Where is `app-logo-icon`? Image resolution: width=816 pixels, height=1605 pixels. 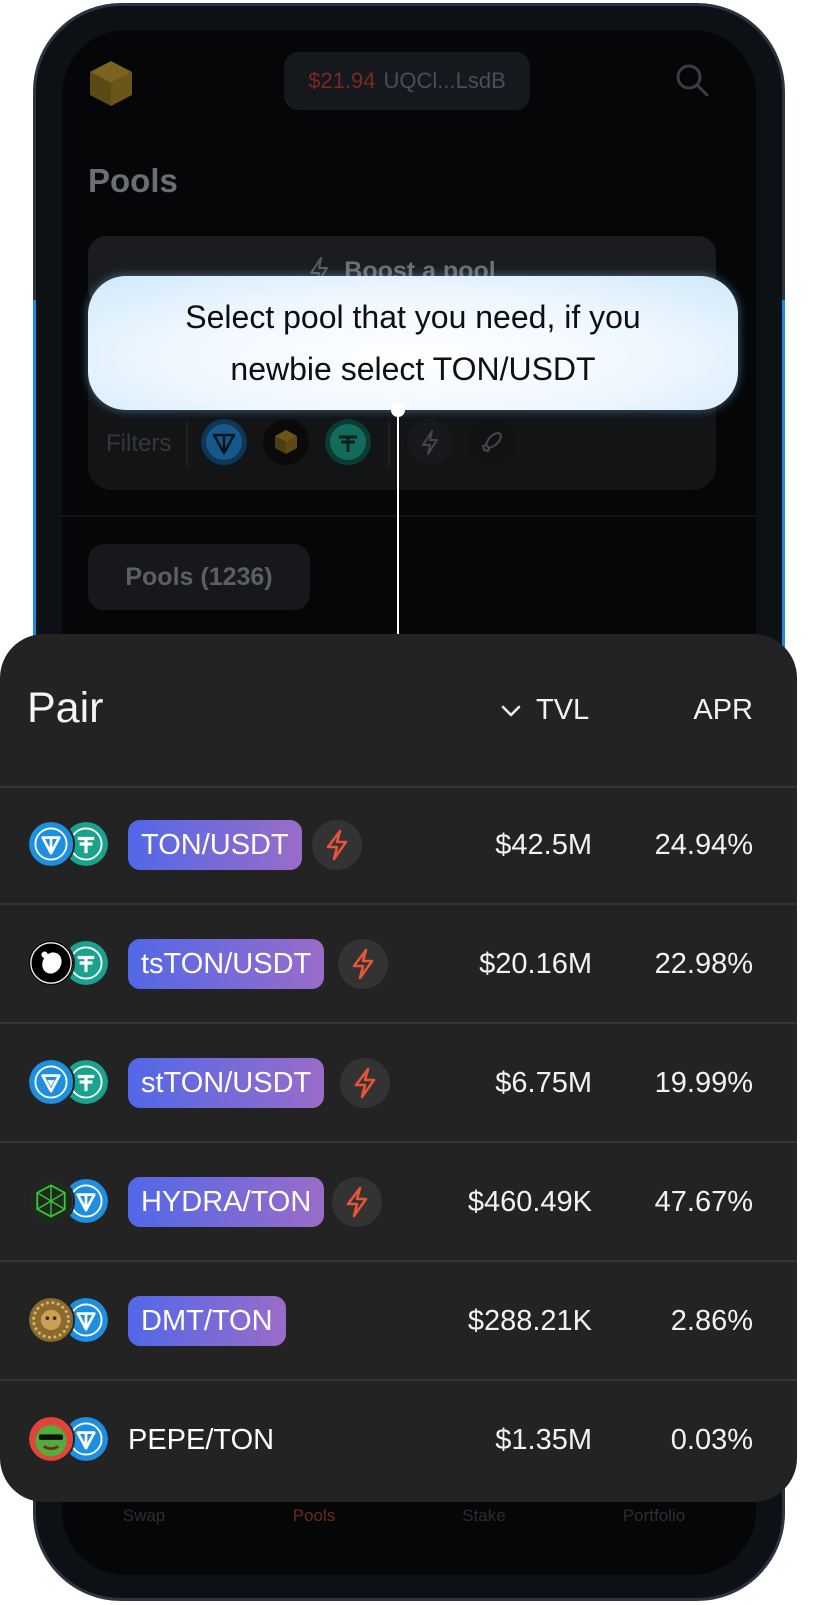
app-logo-icon is located at coordinates (111, 83).